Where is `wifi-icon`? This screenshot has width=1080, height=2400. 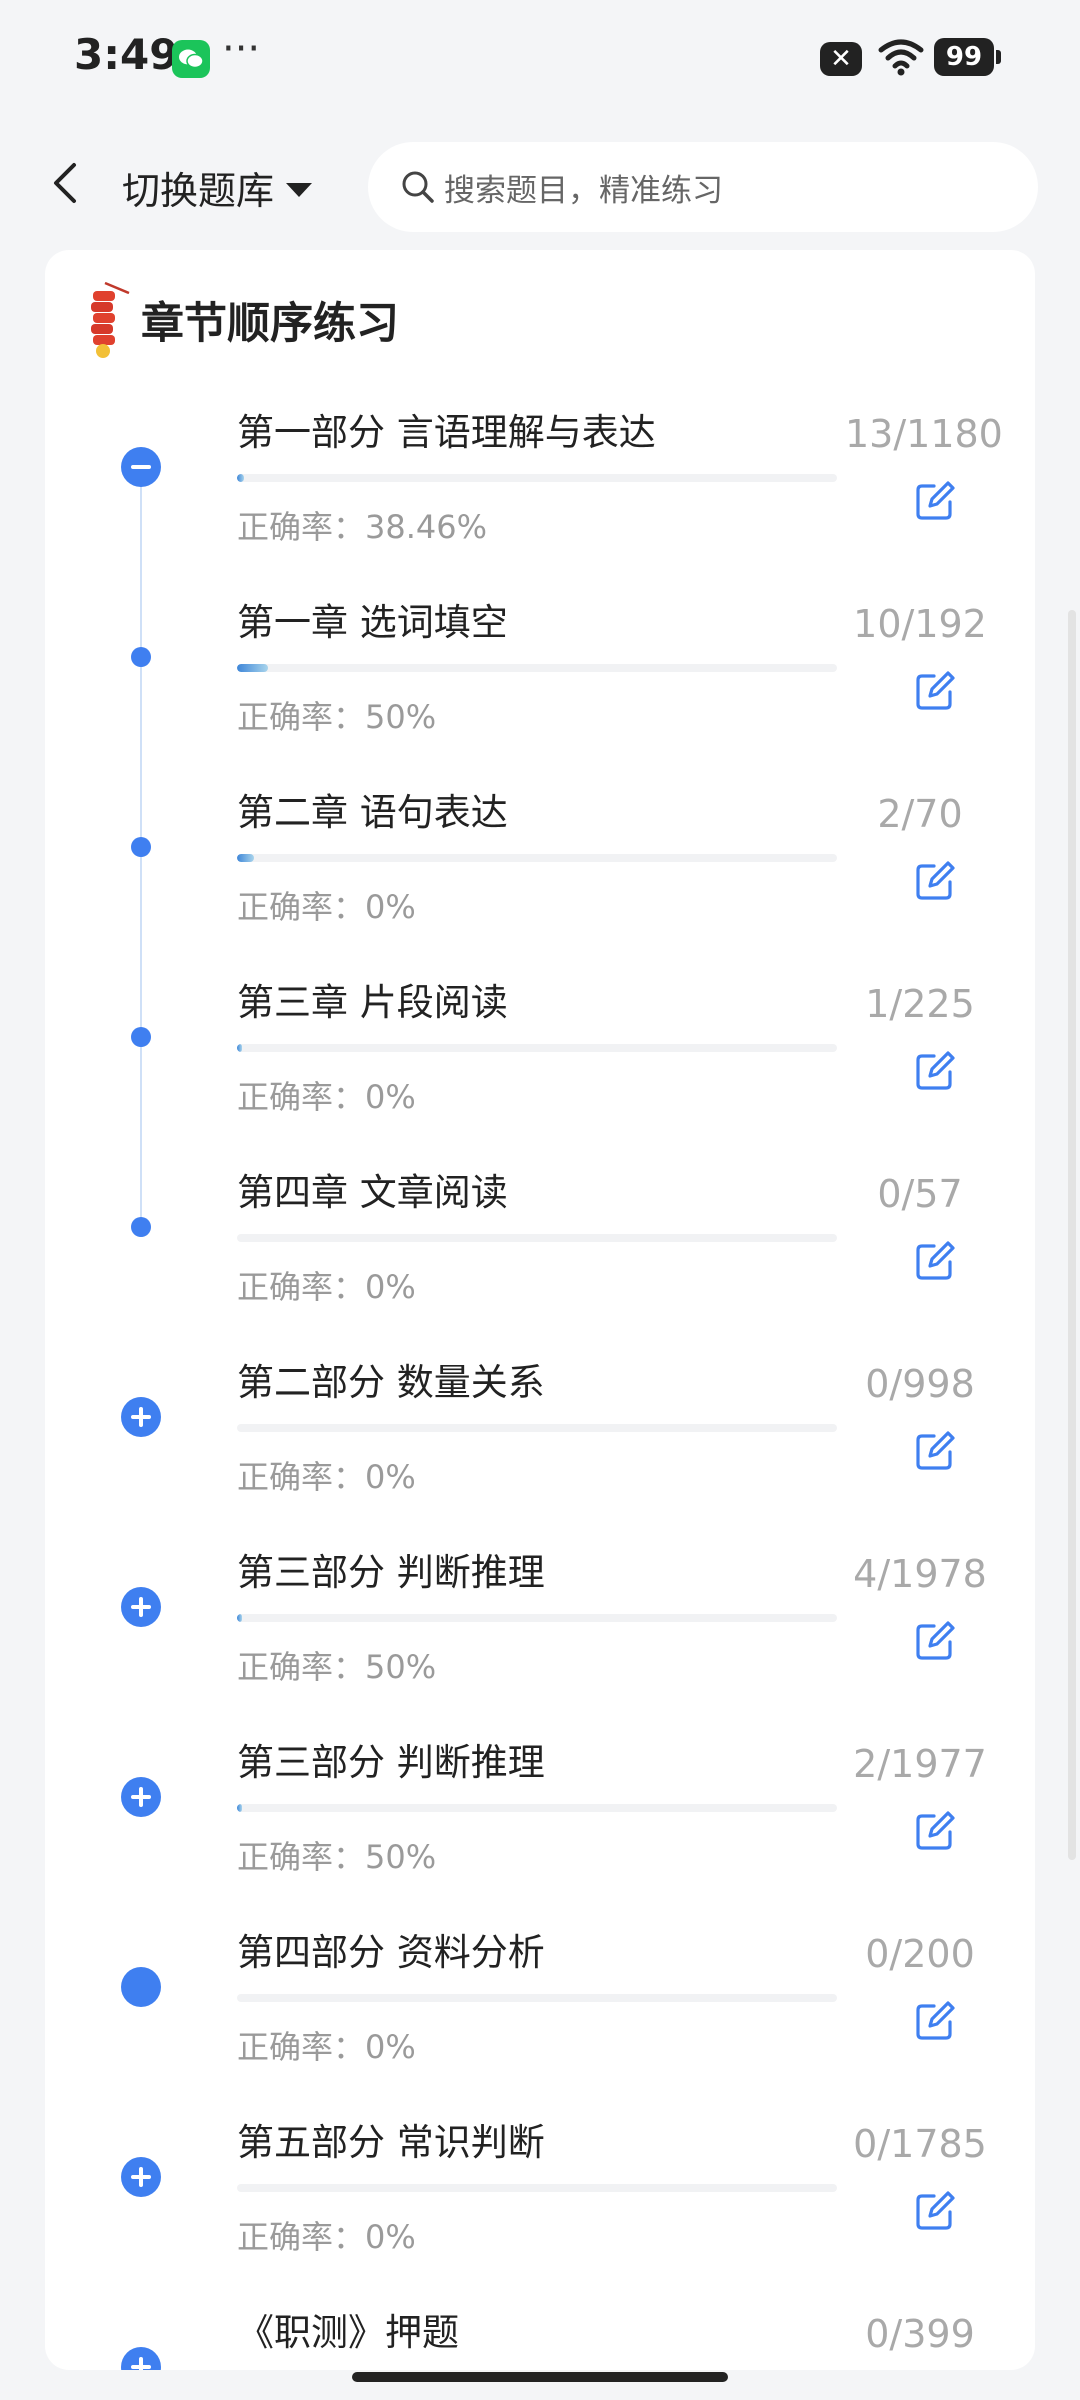
wifi-icon is located at coordinates (901, 59).